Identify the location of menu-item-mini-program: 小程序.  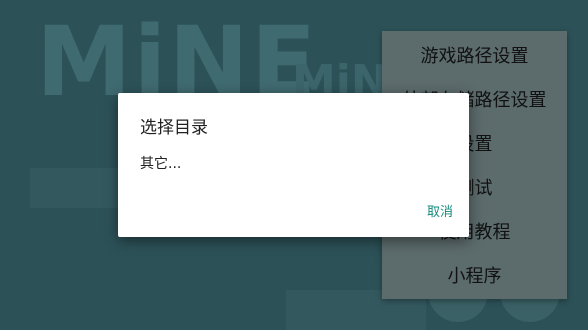
(474, 275).